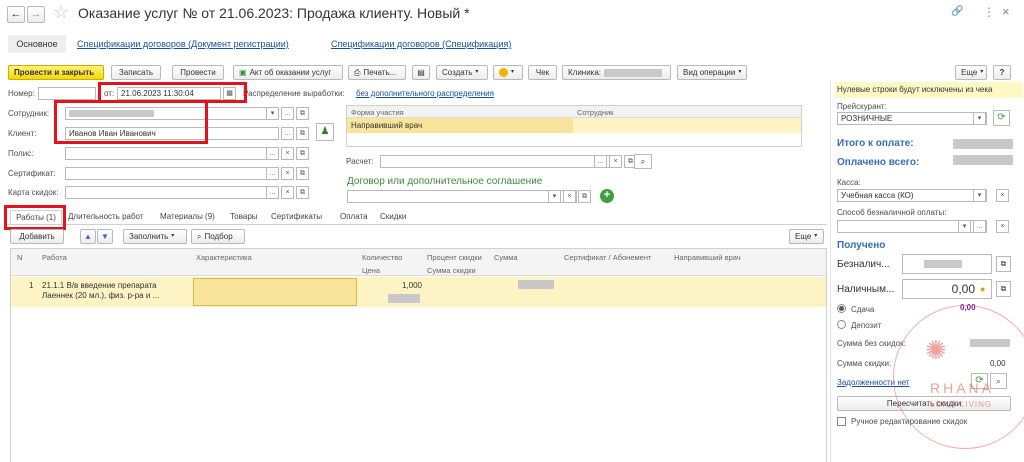  Describe the element at coordinates (1002, 195) in the screenshot. I see `cash-register-clear-icon: ×` at that location.